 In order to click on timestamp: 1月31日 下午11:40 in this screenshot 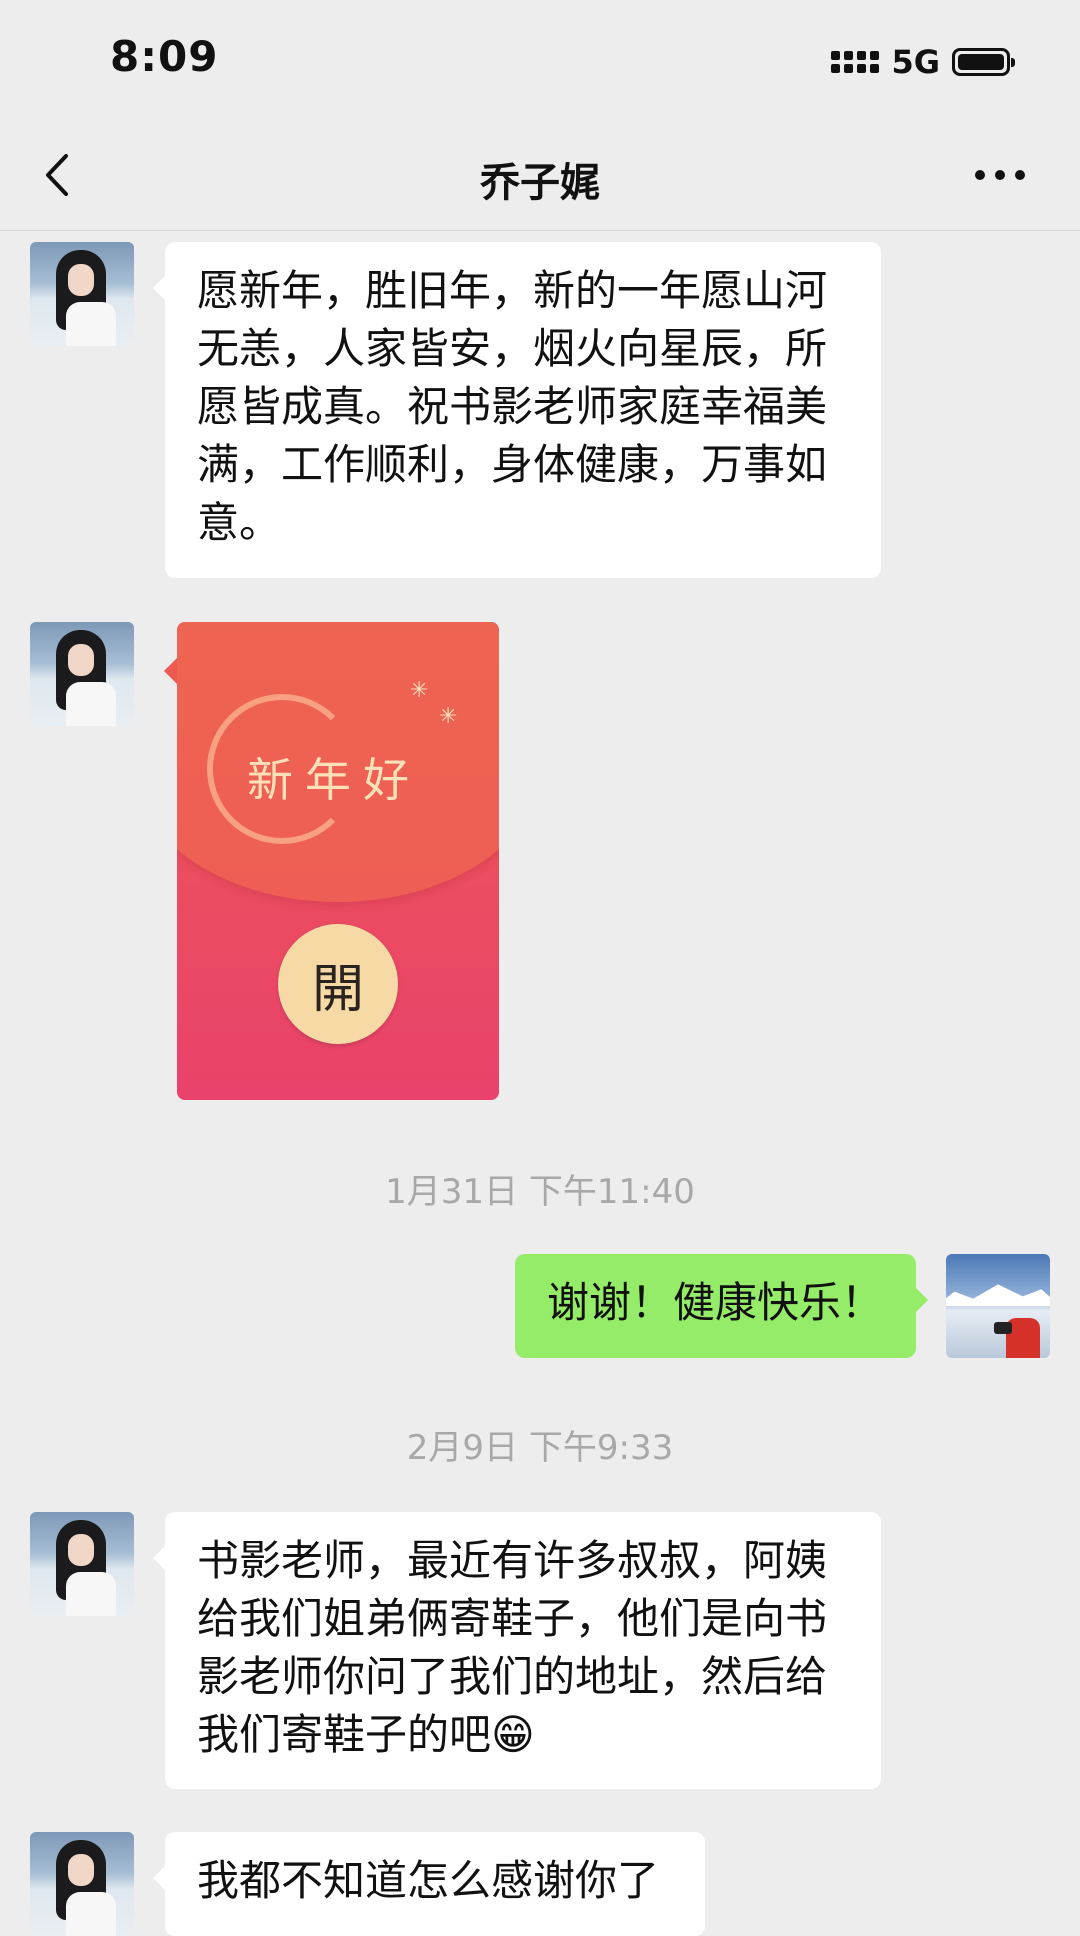, I will do `click(540, 1192)`.